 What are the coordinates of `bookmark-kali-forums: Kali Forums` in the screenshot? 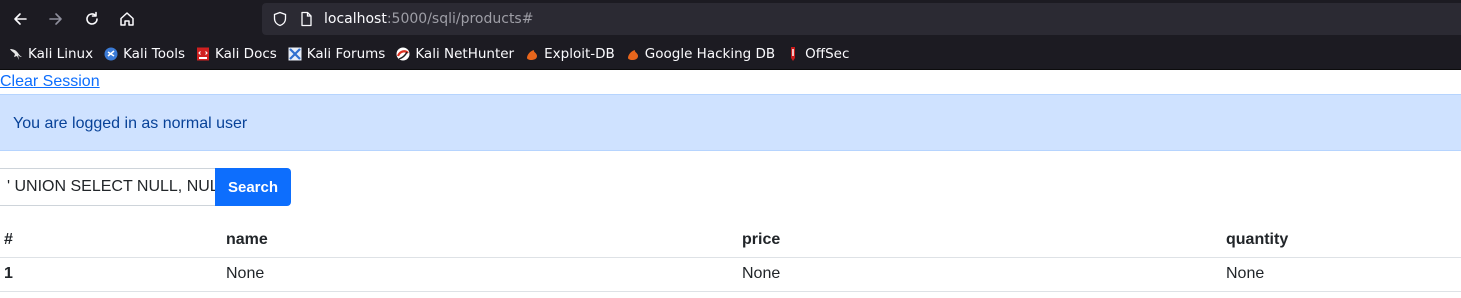 It's located at (336, 53).